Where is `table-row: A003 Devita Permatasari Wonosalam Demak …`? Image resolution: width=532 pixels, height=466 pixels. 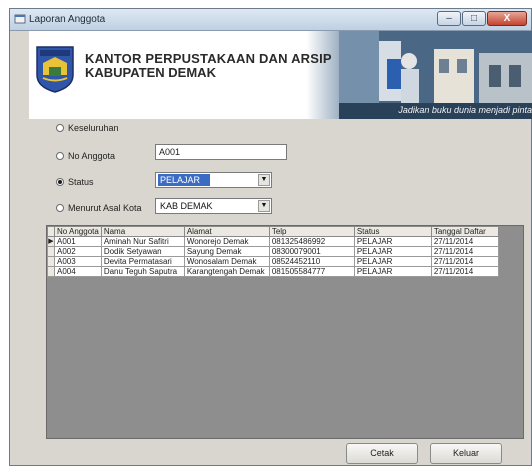 table-row: A003 Devita Permatasari Wonosalam Demak … is located at coordinates (273, 261).